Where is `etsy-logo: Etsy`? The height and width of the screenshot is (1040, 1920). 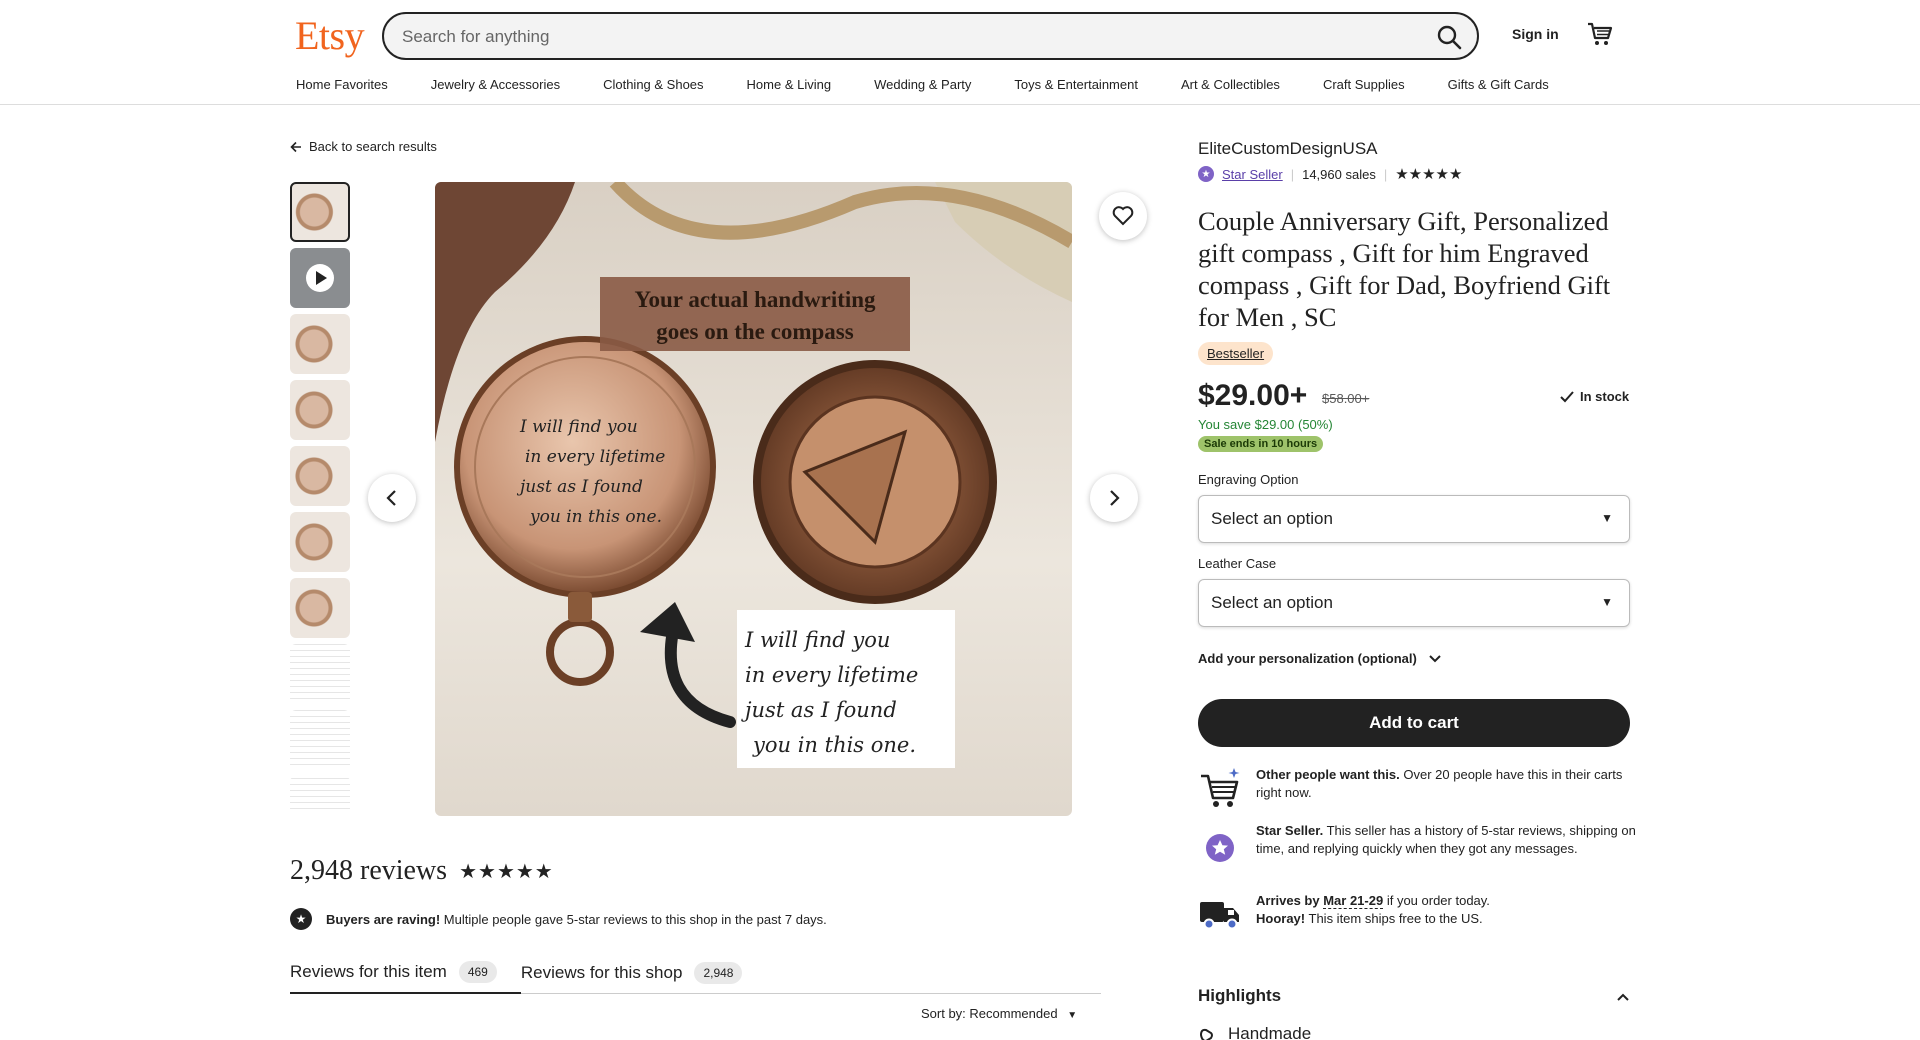 etsy-logo: Etsy is located at coordinates (330, 35).